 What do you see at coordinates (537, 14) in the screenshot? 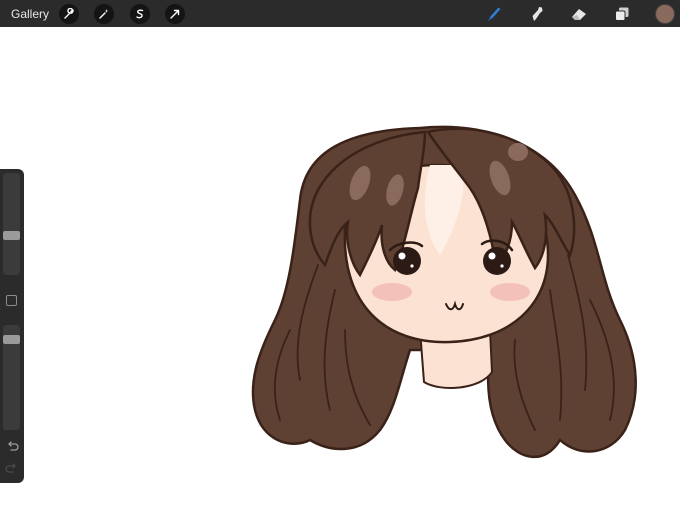
I see `smudge-icon` at bounding box center [537, 14].